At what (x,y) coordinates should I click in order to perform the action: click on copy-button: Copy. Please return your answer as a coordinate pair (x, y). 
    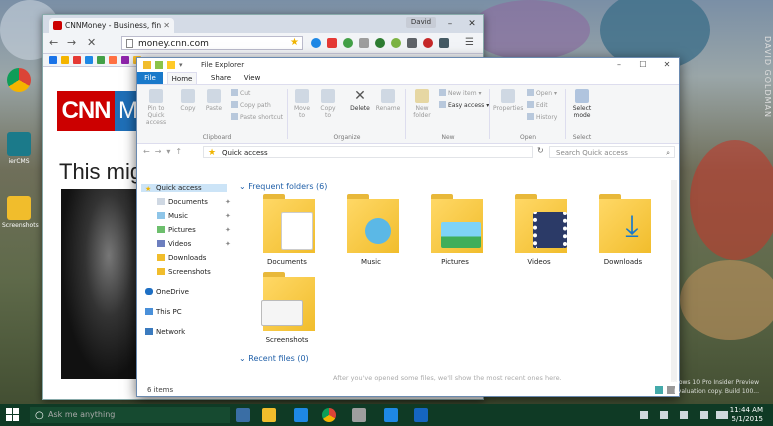
    Looking at the image, I should click on (188, 100).